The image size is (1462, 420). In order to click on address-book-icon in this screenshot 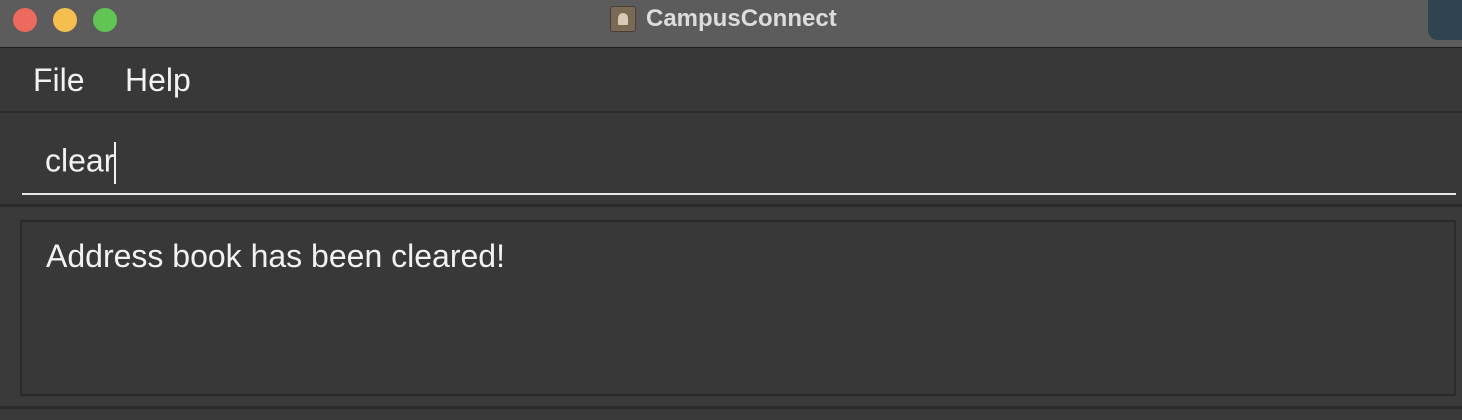, I will do `click(623, 19)`.